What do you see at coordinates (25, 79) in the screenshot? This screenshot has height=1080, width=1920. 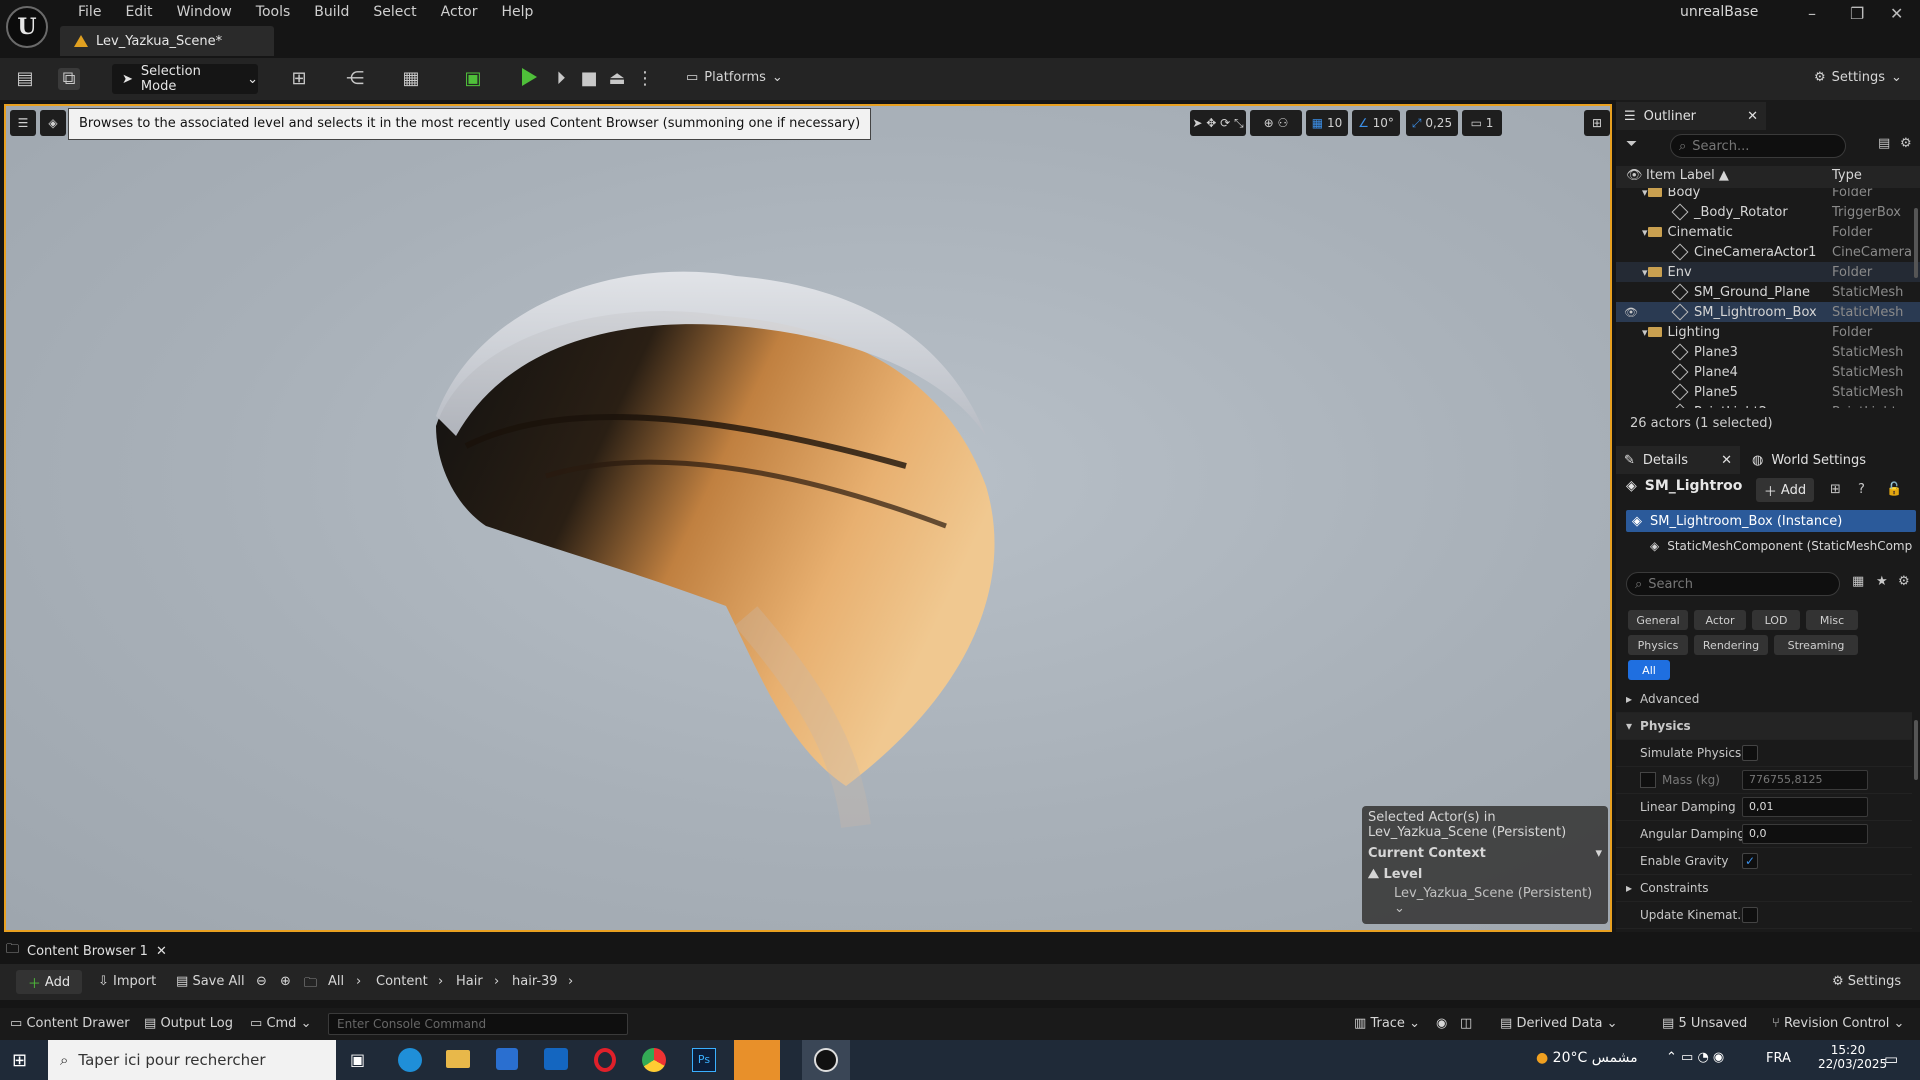 I see `save-icon: ▤` at bounding box center [25, 79].